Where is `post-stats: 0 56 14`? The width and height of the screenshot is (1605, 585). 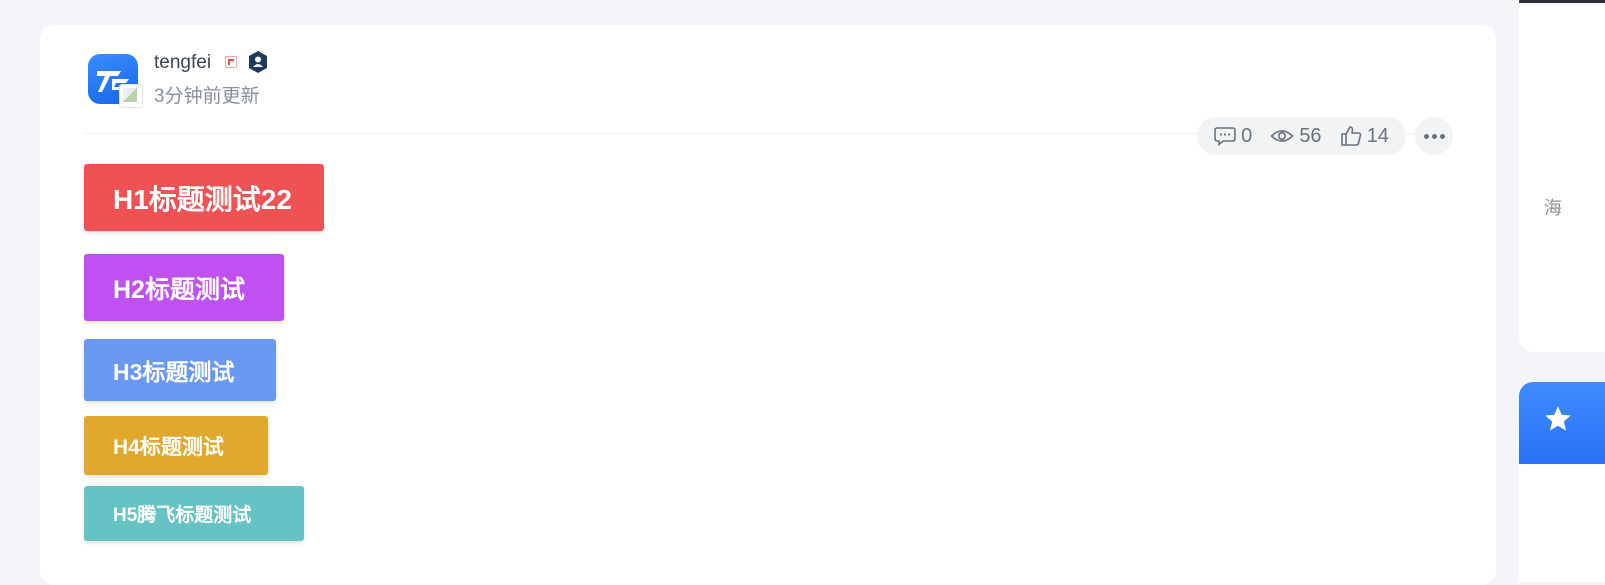 post-stats: 0 56 14 is located at coordinates (1301, 136).